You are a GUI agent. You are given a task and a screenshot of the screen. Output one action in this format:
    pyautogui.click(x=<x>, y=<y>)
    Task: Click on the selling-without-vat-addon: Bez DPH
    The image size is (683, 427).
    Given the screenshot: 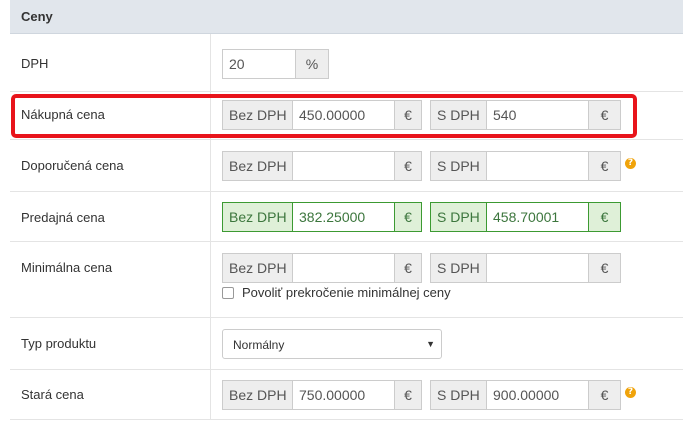 What is the action you would take?
    pyautogui.click(x=257, y=217)
    